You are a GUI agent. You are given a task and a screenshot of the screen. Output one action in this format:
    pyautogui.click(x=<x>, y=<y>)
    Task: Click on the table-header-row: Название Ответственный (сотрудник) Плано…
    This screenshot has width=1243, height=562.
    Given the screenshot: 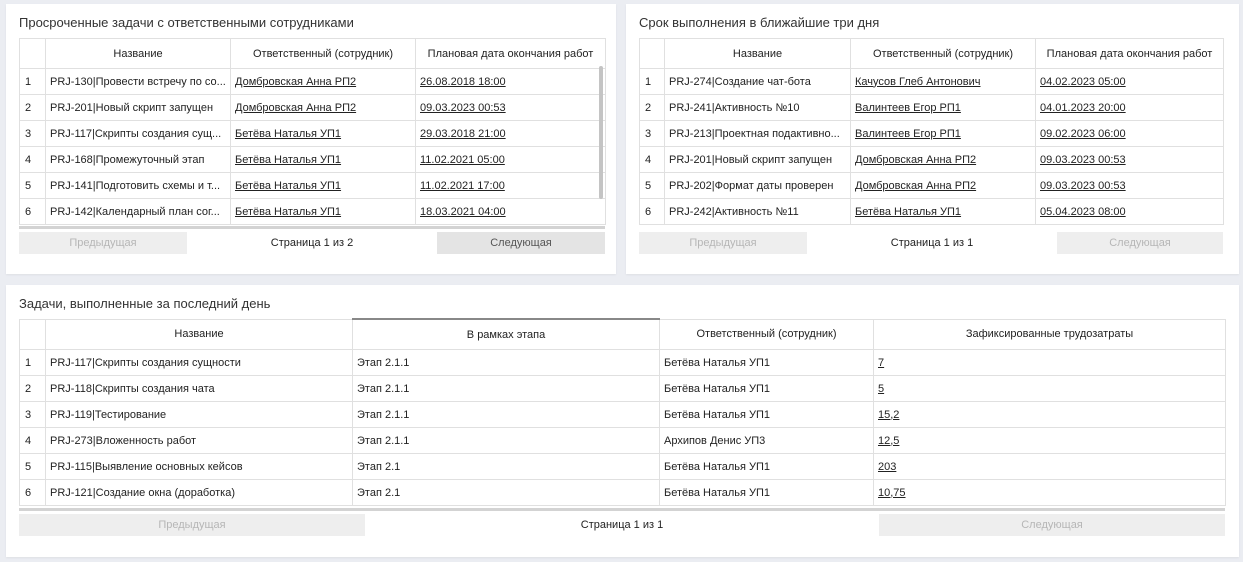 What is the action you would take?
    pyautogui.click(x=312, y=53)
    